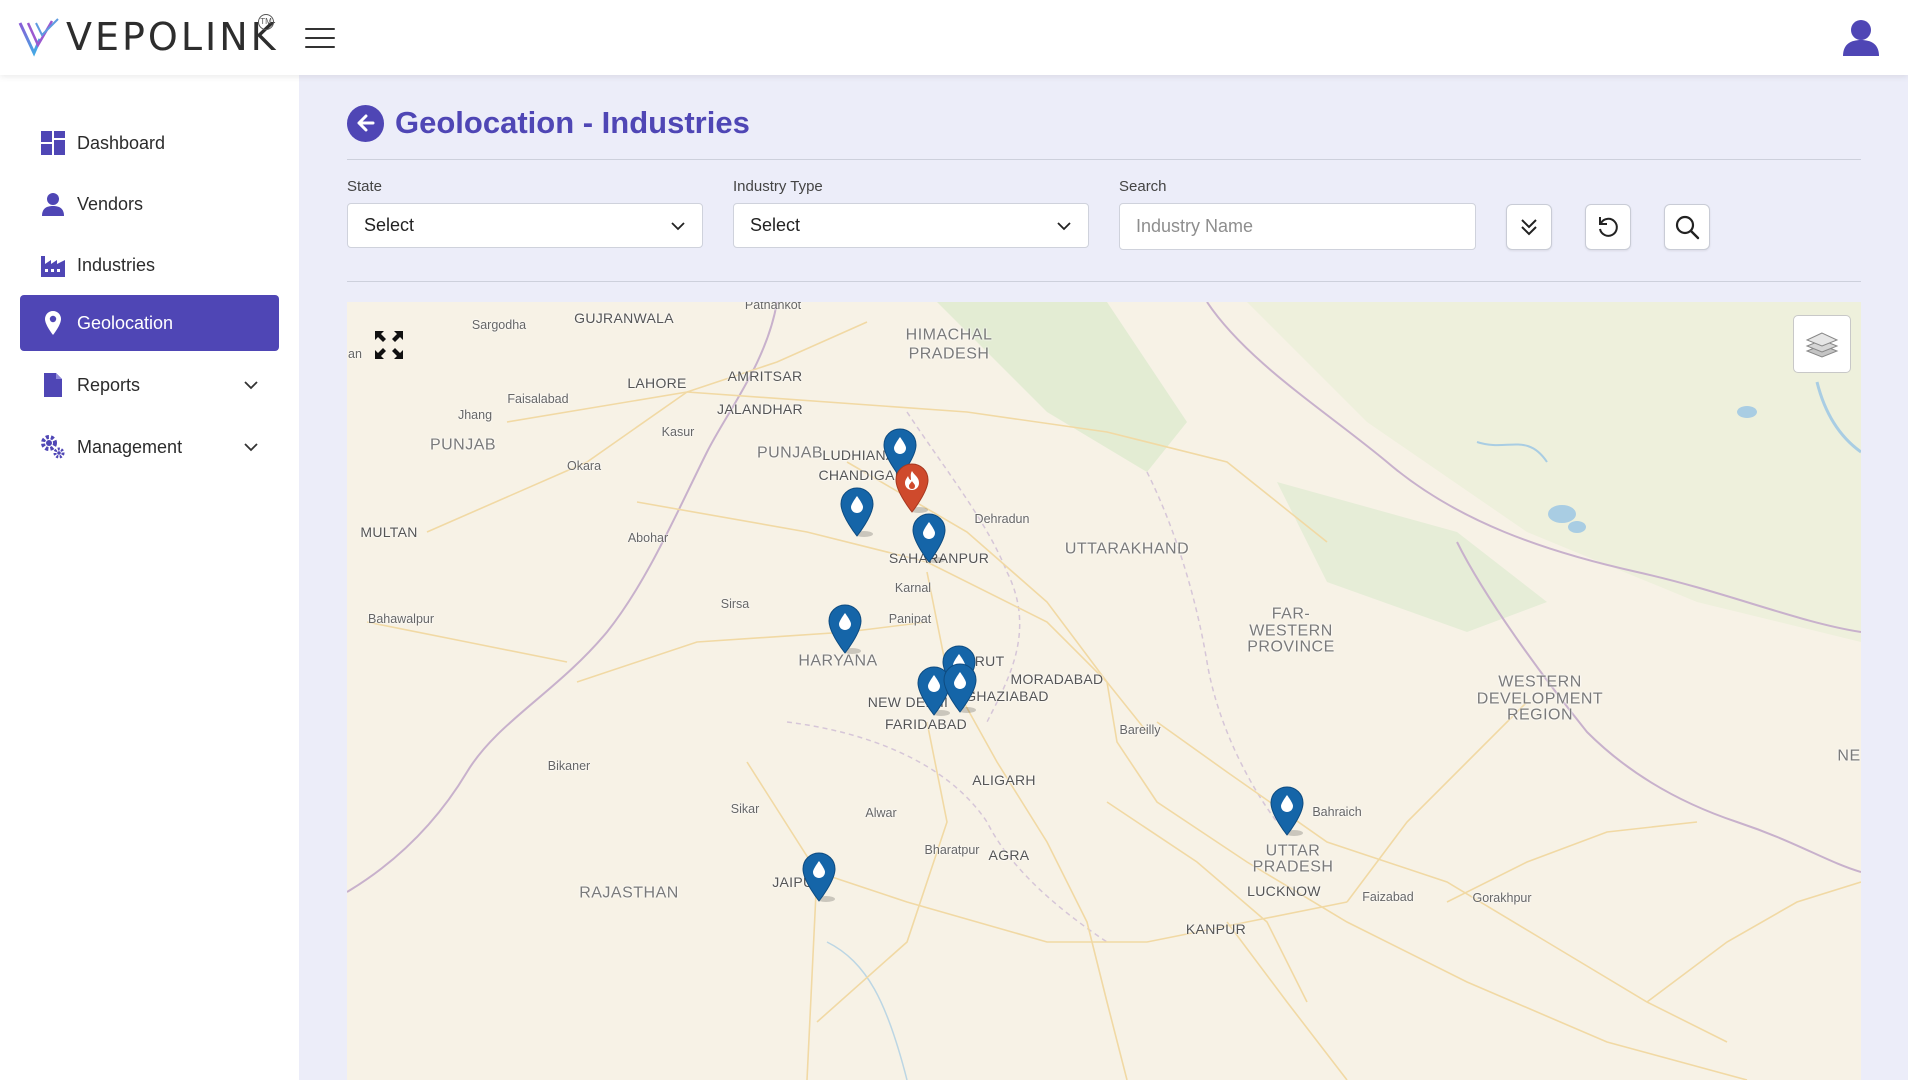 This screenshot has width=1908, height=1080. What do you see at coordinates (53, 143) in the screenshot?
I see `dashboard-icon` at bounding box center [53, 143].